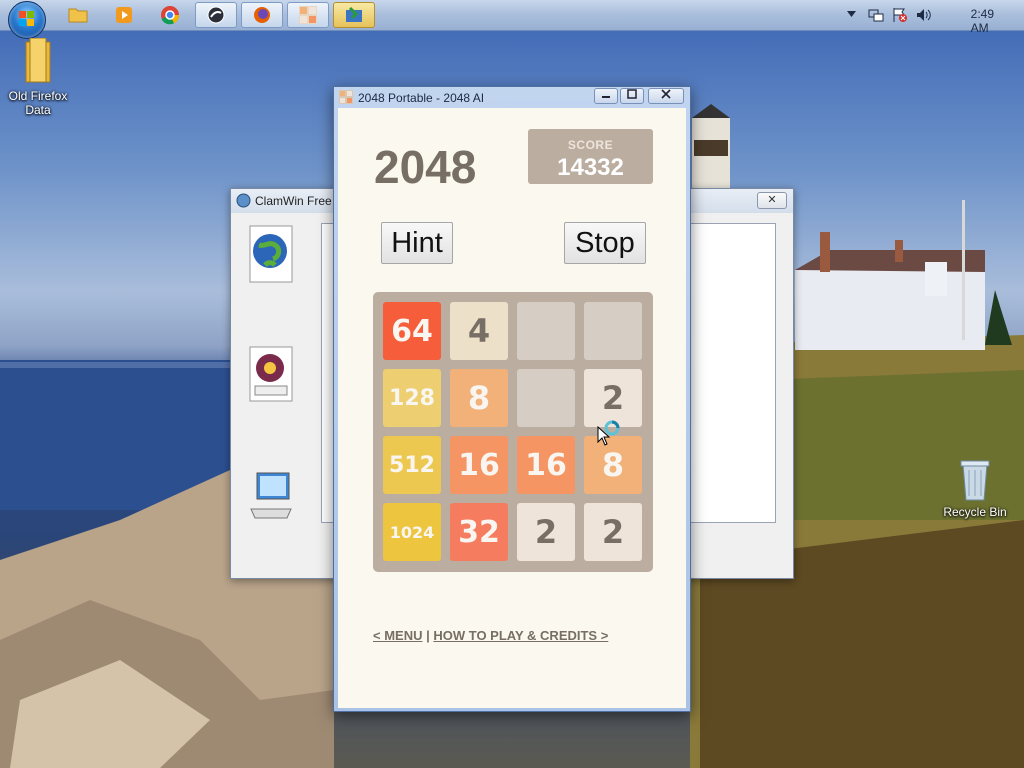  I want to click on clamwin-app-icon, so click(243, 200).